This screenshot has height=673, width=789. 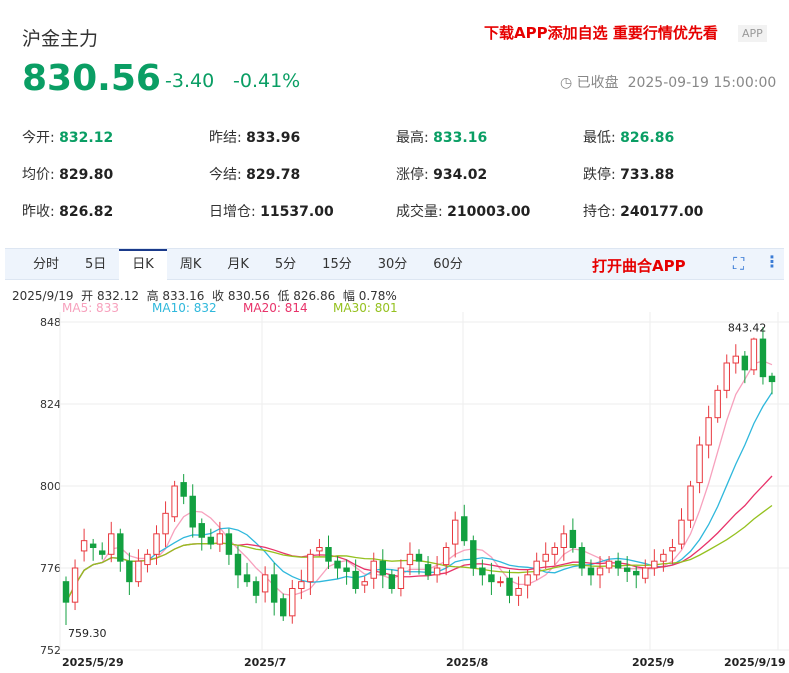 What do you see at coordinates (639, 265) in the screenshot?
I see `open-app-link: 打开曲合APP` at bounding box center [639, 265].